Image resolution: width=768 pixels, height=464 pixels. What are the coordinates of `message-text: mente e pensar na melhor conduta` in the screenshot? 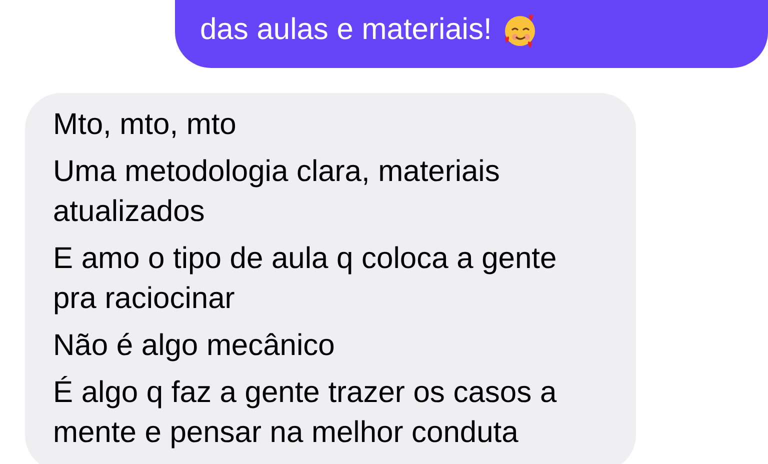 It's located at (285, 433).